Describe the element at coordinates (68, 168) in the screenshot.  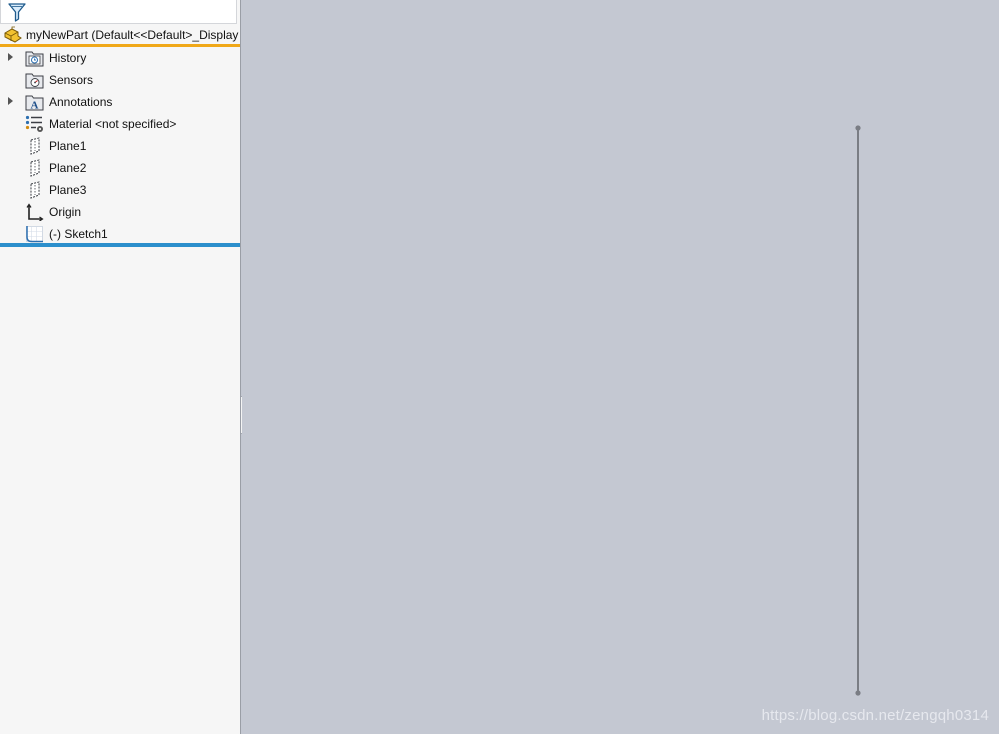
I see `tree-item-label: Plane2` at that location.